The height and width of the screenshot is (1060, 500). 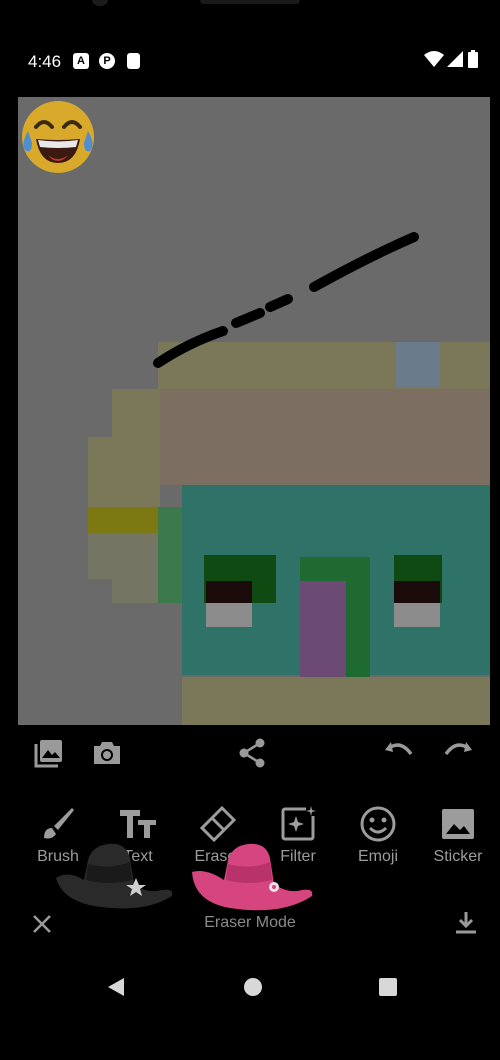 I want to click on battery-icon, so click(x=473, y=59).